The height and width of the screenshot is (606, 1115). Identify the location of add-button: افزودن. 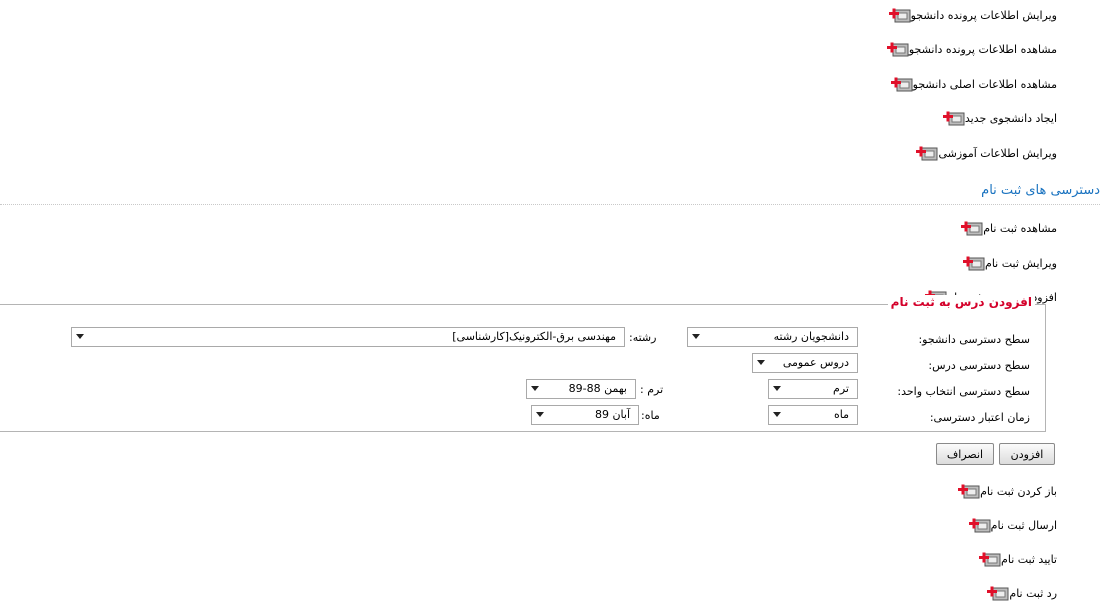
(1027, 454).